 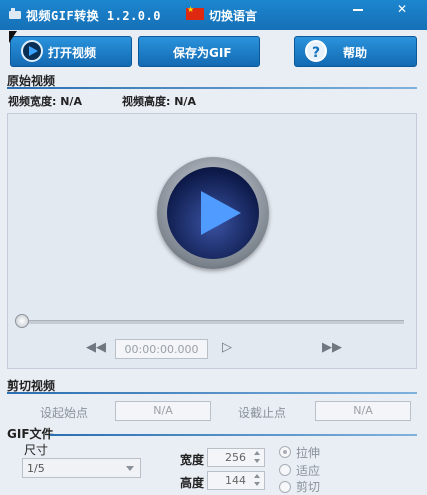 I want to click on gif-width-label: 宽度, so click(x=192, y=460).